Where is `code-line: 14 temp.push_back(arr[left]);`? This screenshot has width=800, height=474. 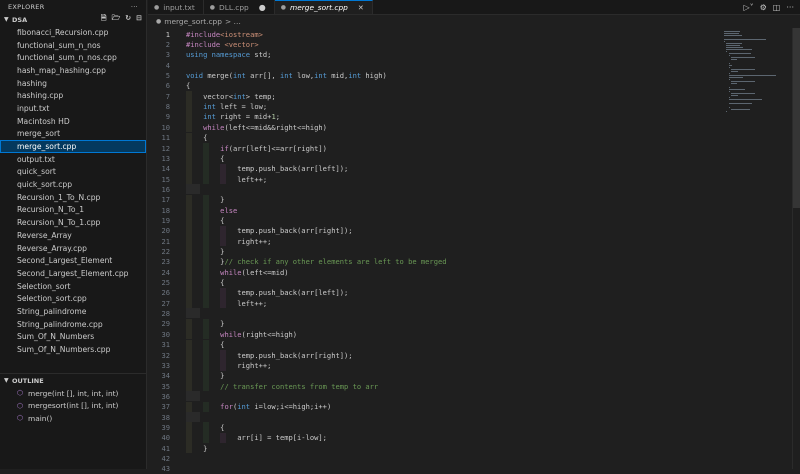
code-line: 14 temp.push_back(arr[left]); is located at coordinates (248, 169).